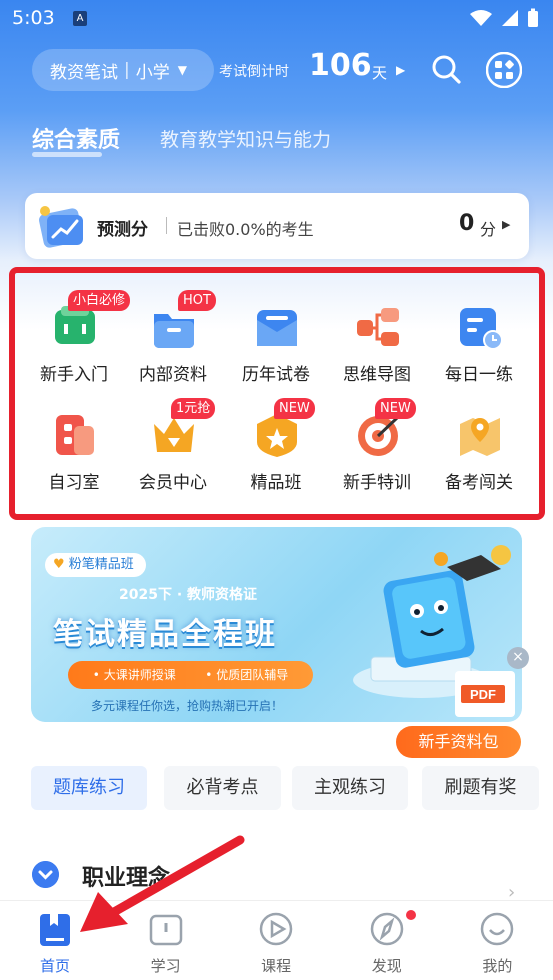 Image resolution: width=553 pixels, height=980 pixels. Describe the element at coordinates (380, 73) in the screenshot. I see `countdown-unit: 天` at that location.